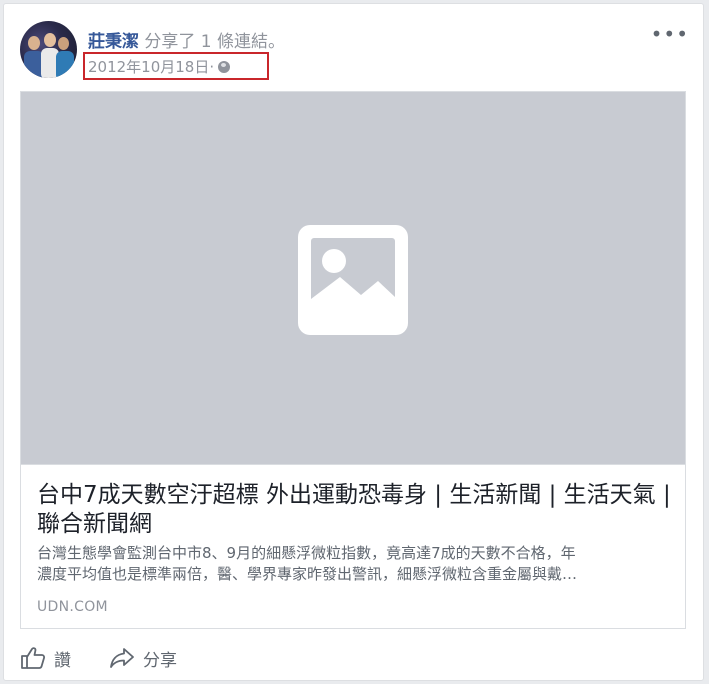 Image resolution: width=709 pixels, height=684 pixels. I want to click on thumbs-up-icon, so click(33, 658).